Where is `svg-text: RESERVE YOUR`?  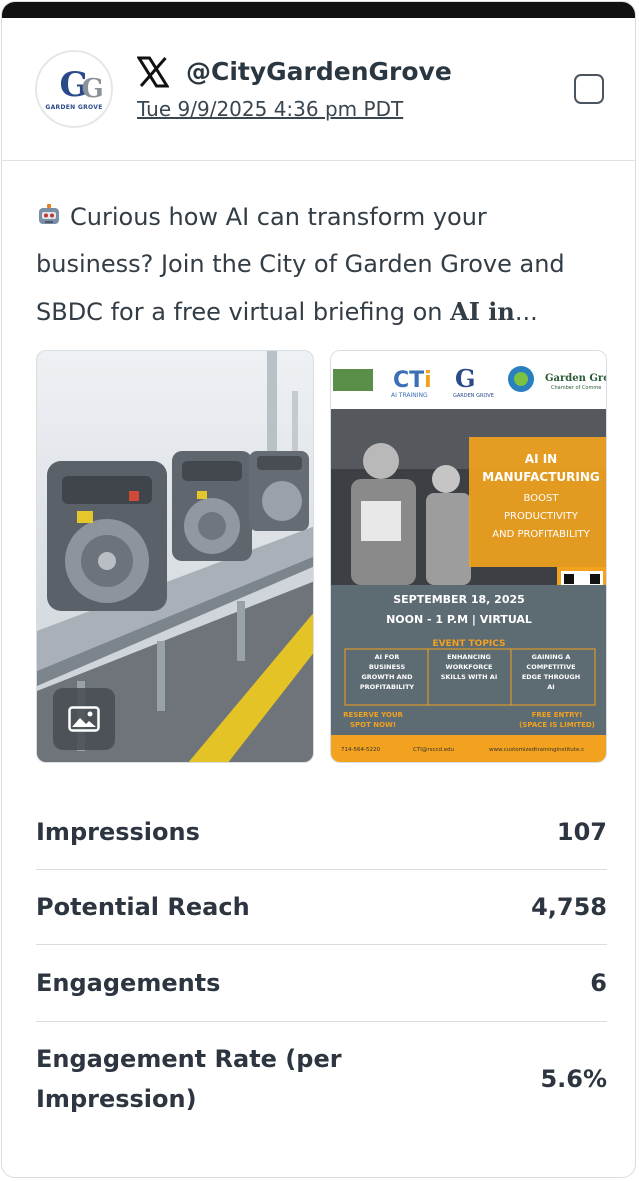
svg-text: RESERVE YOUR is located at coordinates (373, 715).